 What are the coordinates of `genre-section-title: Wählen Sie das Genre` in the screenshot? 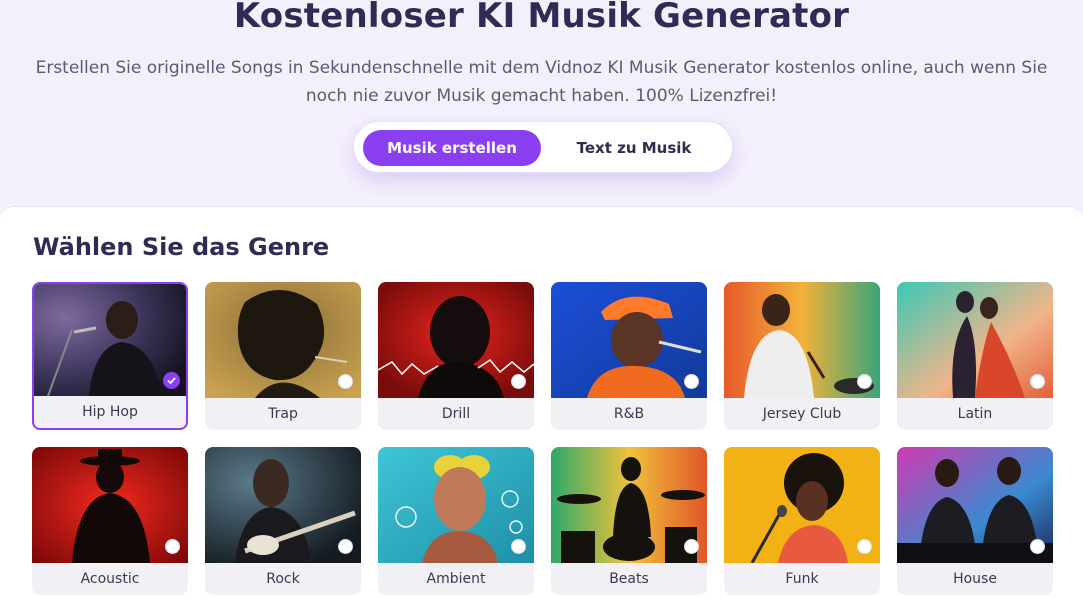 It's located at (181, 247).